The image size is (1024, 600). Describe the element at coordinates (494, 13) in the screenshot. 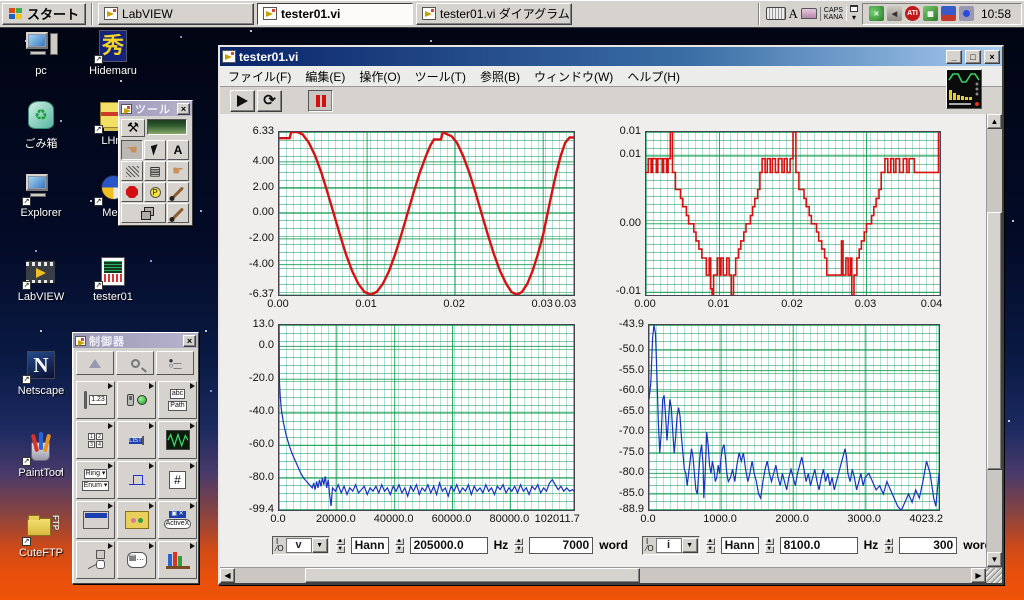

I see `task-button-tester01-diagram: tester01.vi ダイアグラム` at that location.